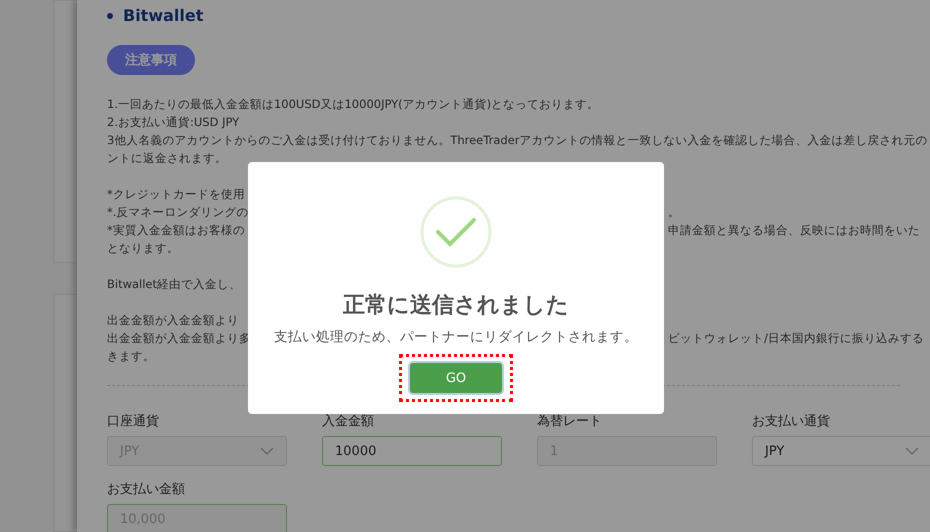  Describe the element at coordinates (176, 194) in the screenshot. I see `note-text: *クレジットカードを使用` at that location.